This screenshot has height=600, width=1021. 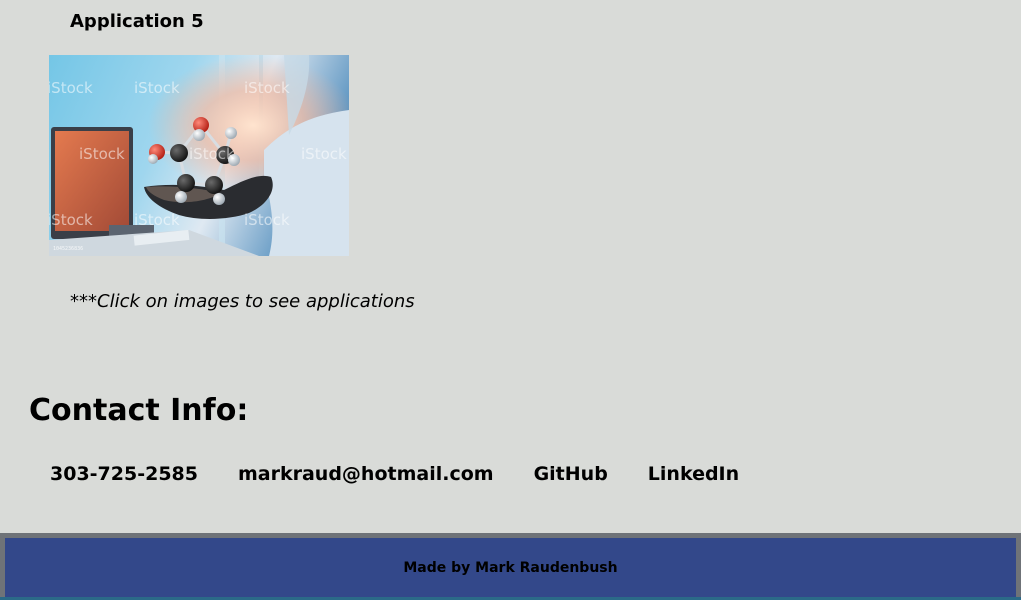 I want to click on linkedin-link: LinkedIn, so click(x=693, y=474).